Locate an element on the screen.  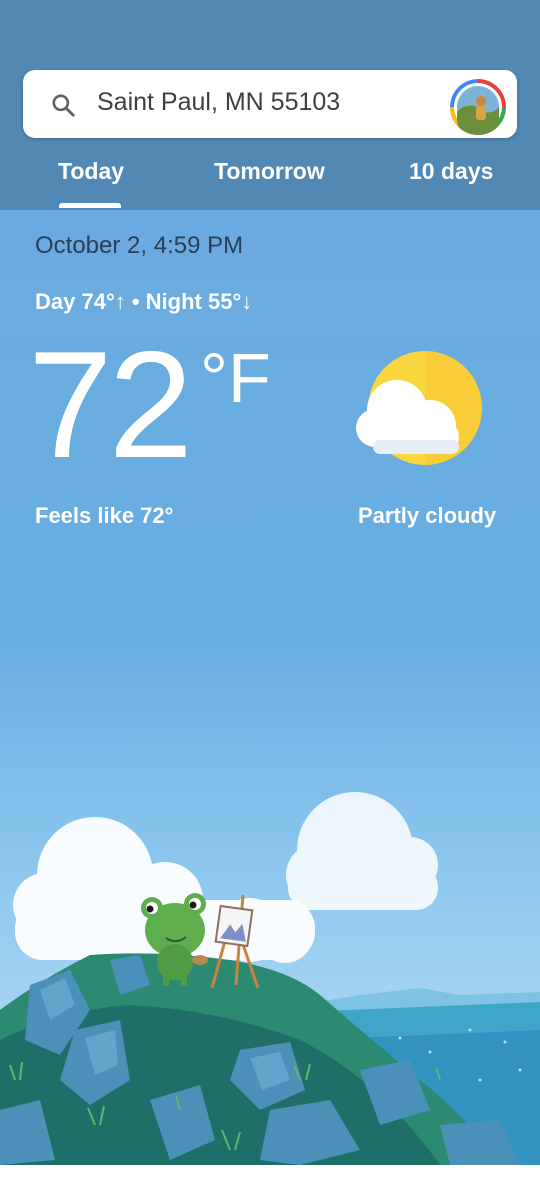
current-datetime: October 2, 4:59 PM is located at coordinates (139, 245).